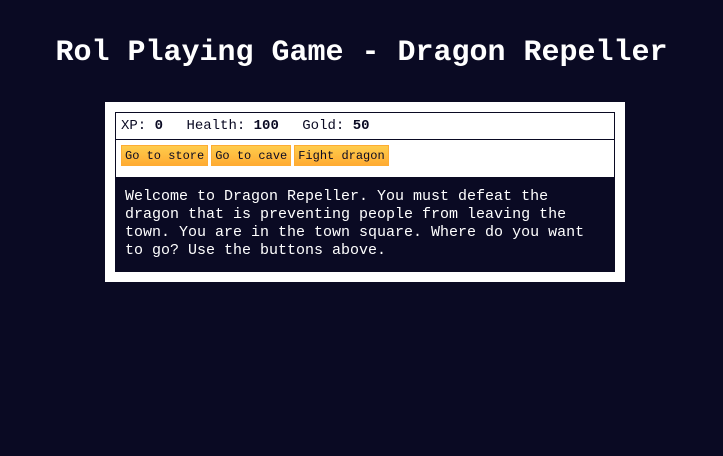 Image resolution: width=723 pixels, height=456 pixels. Describe the element at coordinates (323, 126) in the screenshot. I see `gold-label: Gold:` at that location.